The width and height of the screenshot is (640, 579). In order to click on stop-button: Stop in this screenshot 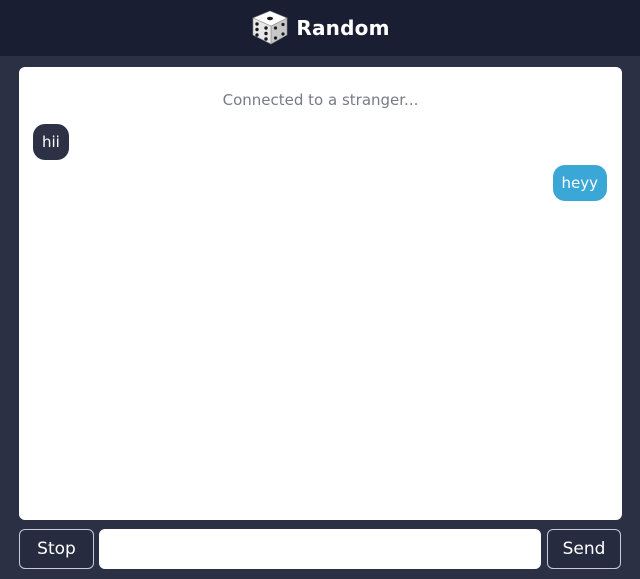, I will do `click(56, 549)`.